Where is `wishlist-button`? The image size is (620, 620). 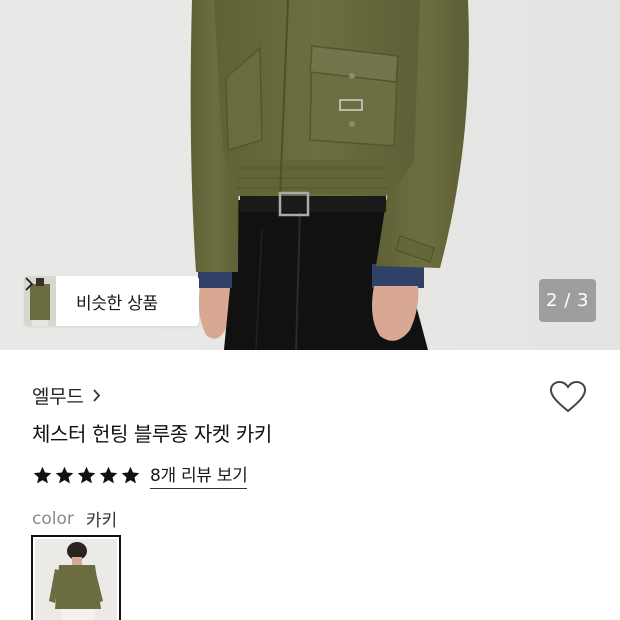
wishlist-button is located at coordinates (568, 399).